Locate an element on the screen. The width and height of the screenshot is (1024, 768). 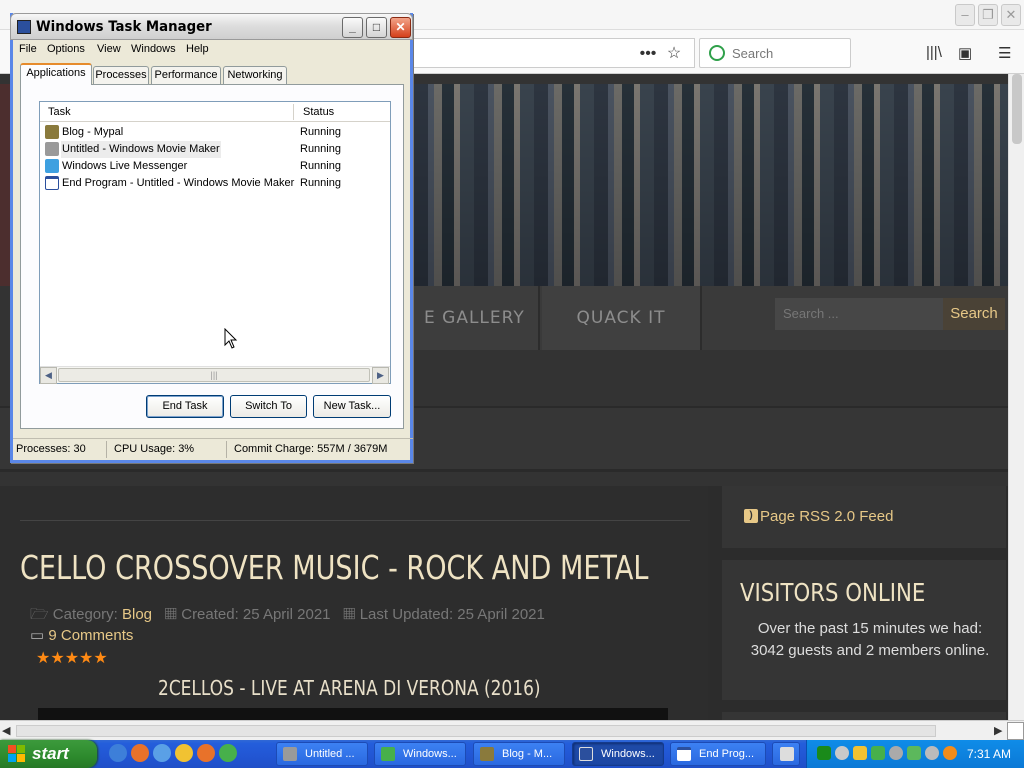
movie-maker-icon is located at coordinates (52, 149).